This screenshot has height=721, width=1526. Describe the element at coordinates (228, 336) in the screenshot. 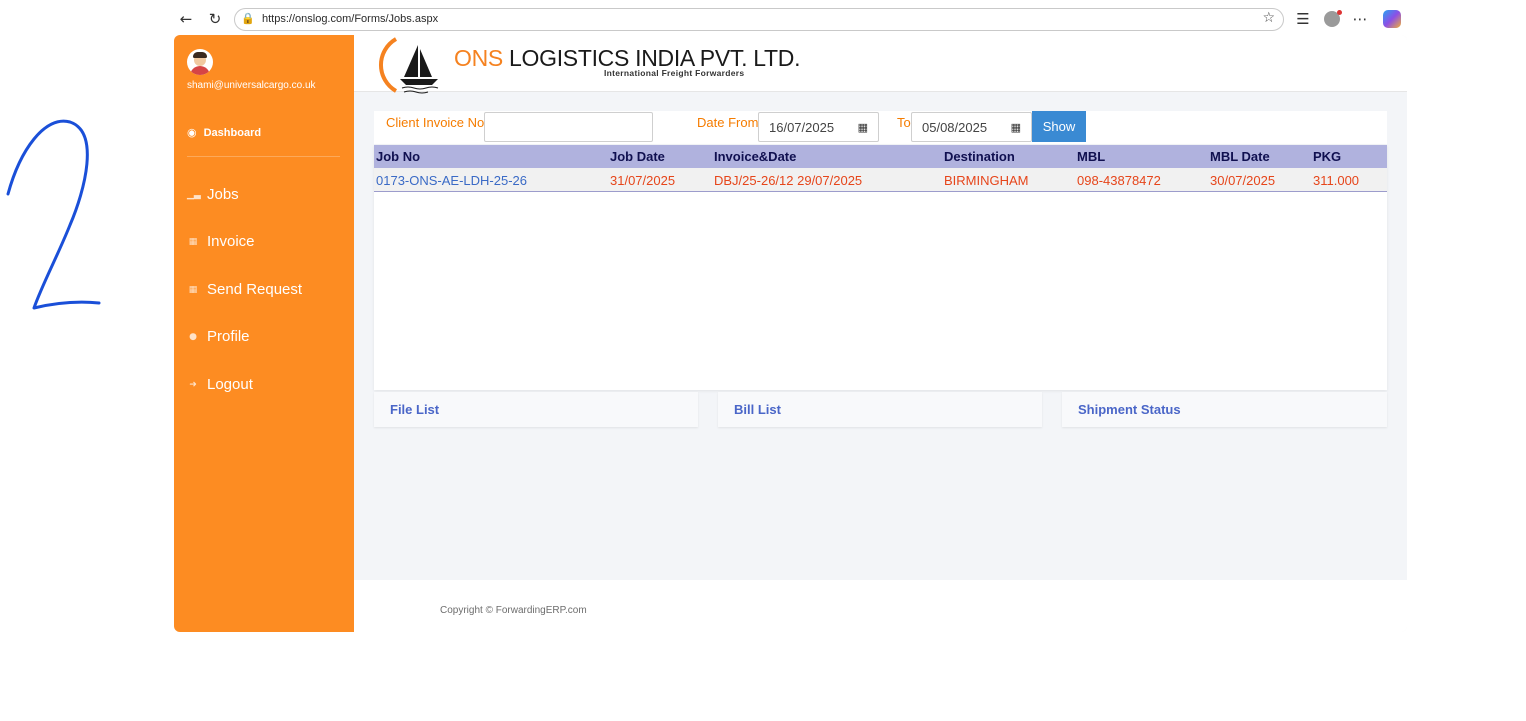

I see `sidebar-item-label: Profile` at that location.